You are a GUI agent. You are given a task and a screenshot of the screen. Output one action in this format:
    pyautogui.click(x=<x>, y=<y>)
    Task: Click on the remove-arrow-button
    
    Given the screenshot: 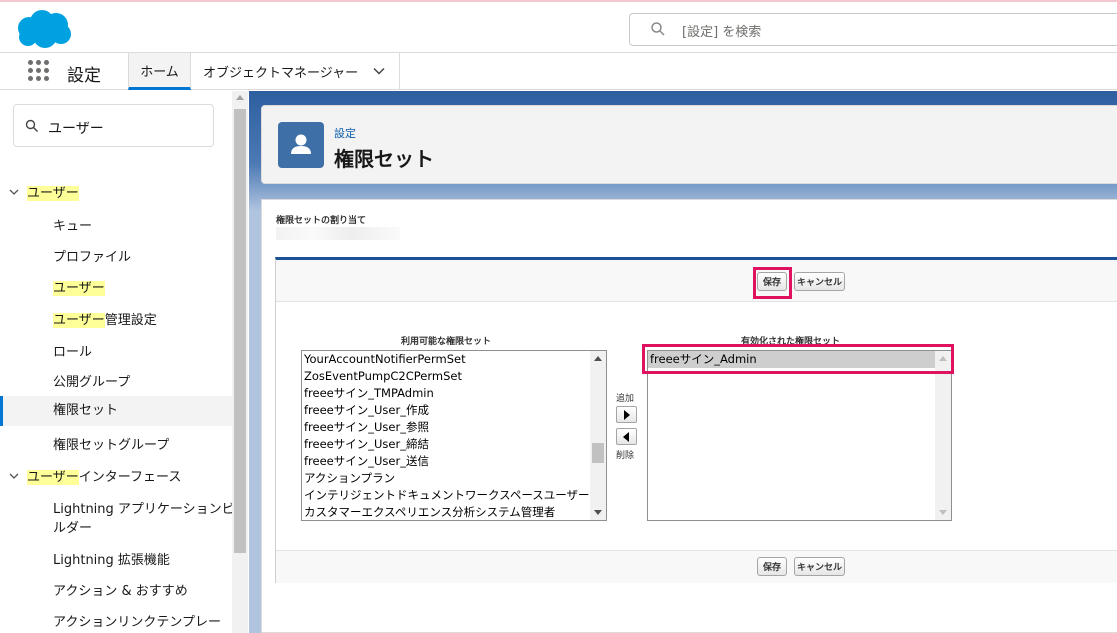 What is the action you would take?
    pyautogui.click(x=626, y=436)
    